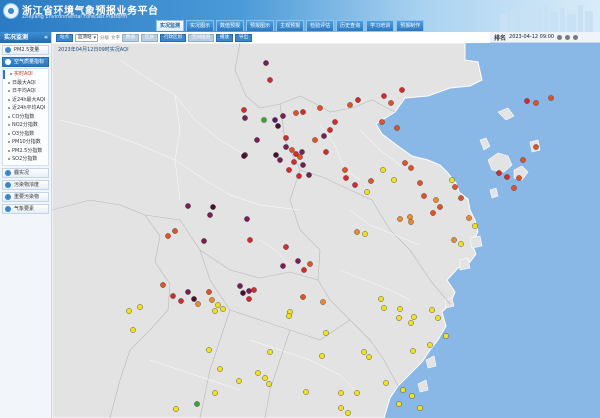 Image resolution: width=600 pixels, height=418 pixels. I want to click on sidebar-sub-item: 近24h平均AQI, so click(25, 108).